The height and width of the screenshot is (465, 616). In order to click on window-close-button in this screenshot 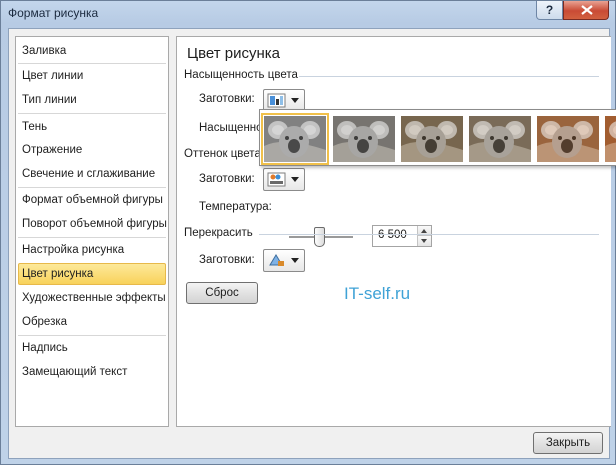, I will do `click(586, 10)`.